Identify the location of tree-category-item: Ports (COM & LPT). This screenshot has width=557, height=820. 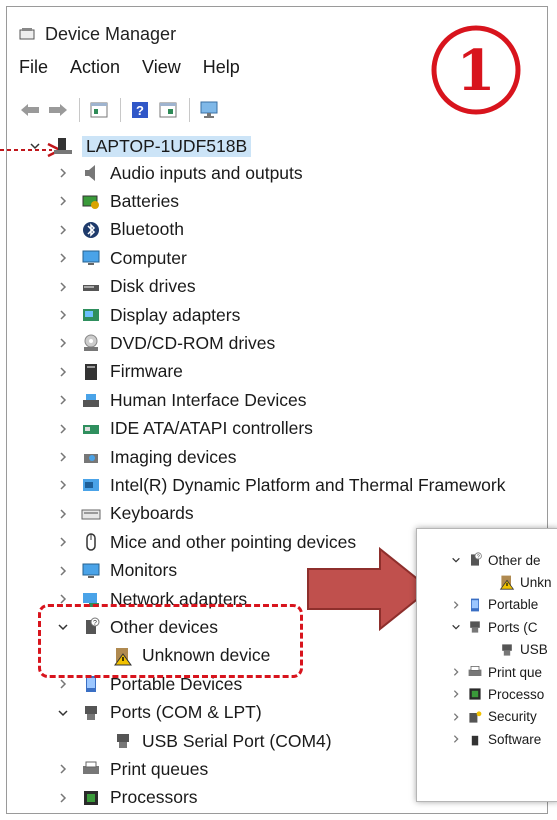
(159, 713).